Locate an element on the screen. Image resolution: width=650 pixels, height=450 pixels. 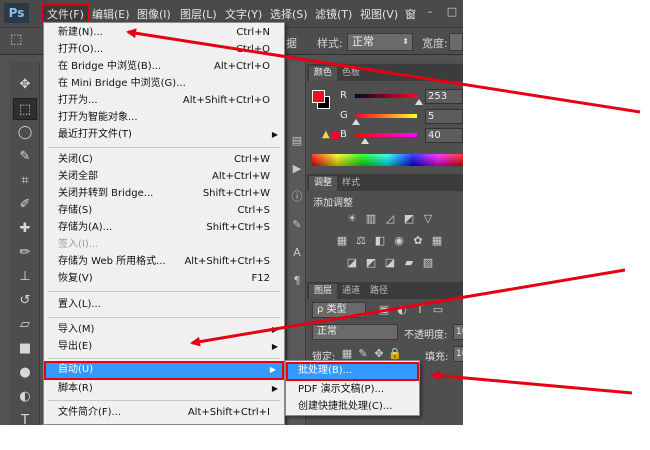
menu-item-close-all: 关闭全部 Alt+Ctrl+W is located at coordinates (164, 176).